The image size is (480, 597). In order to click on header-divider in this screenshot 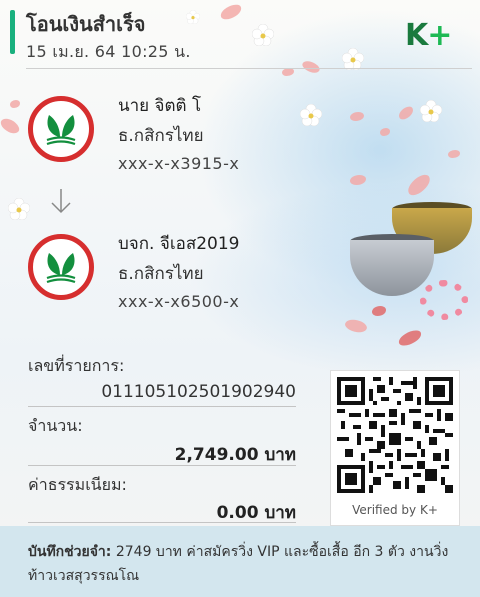, I will do `click(249, 68)`.